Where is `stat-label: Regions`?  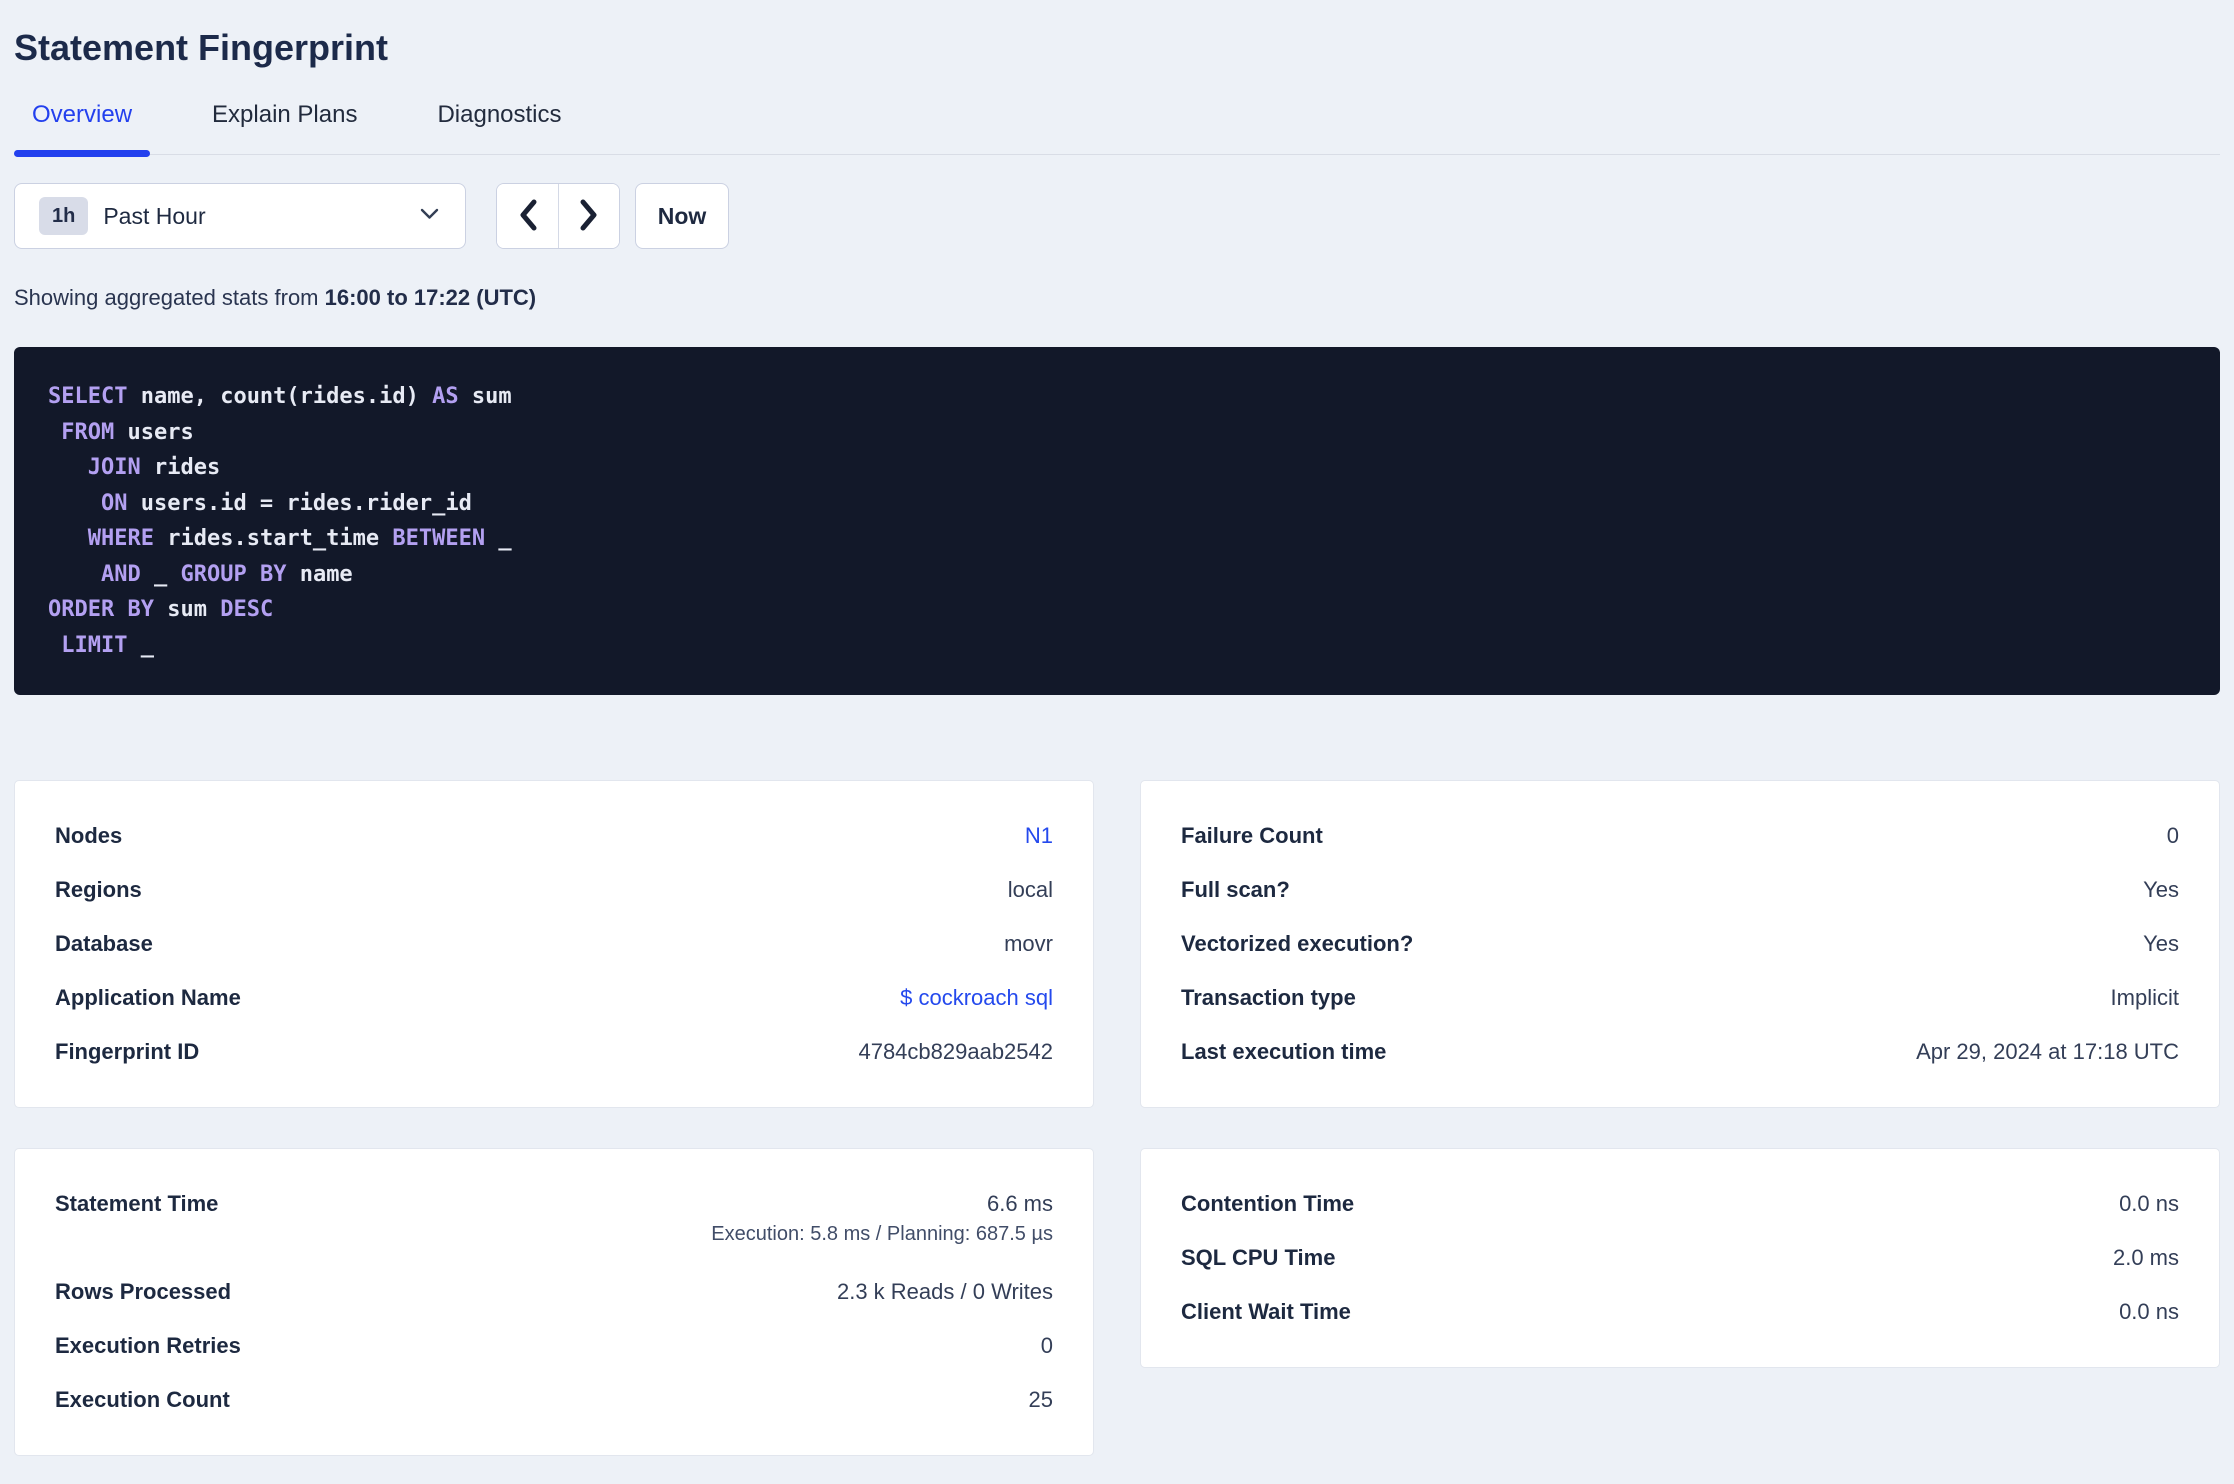
stat-label: Regions is located at coordinates (98, 889).